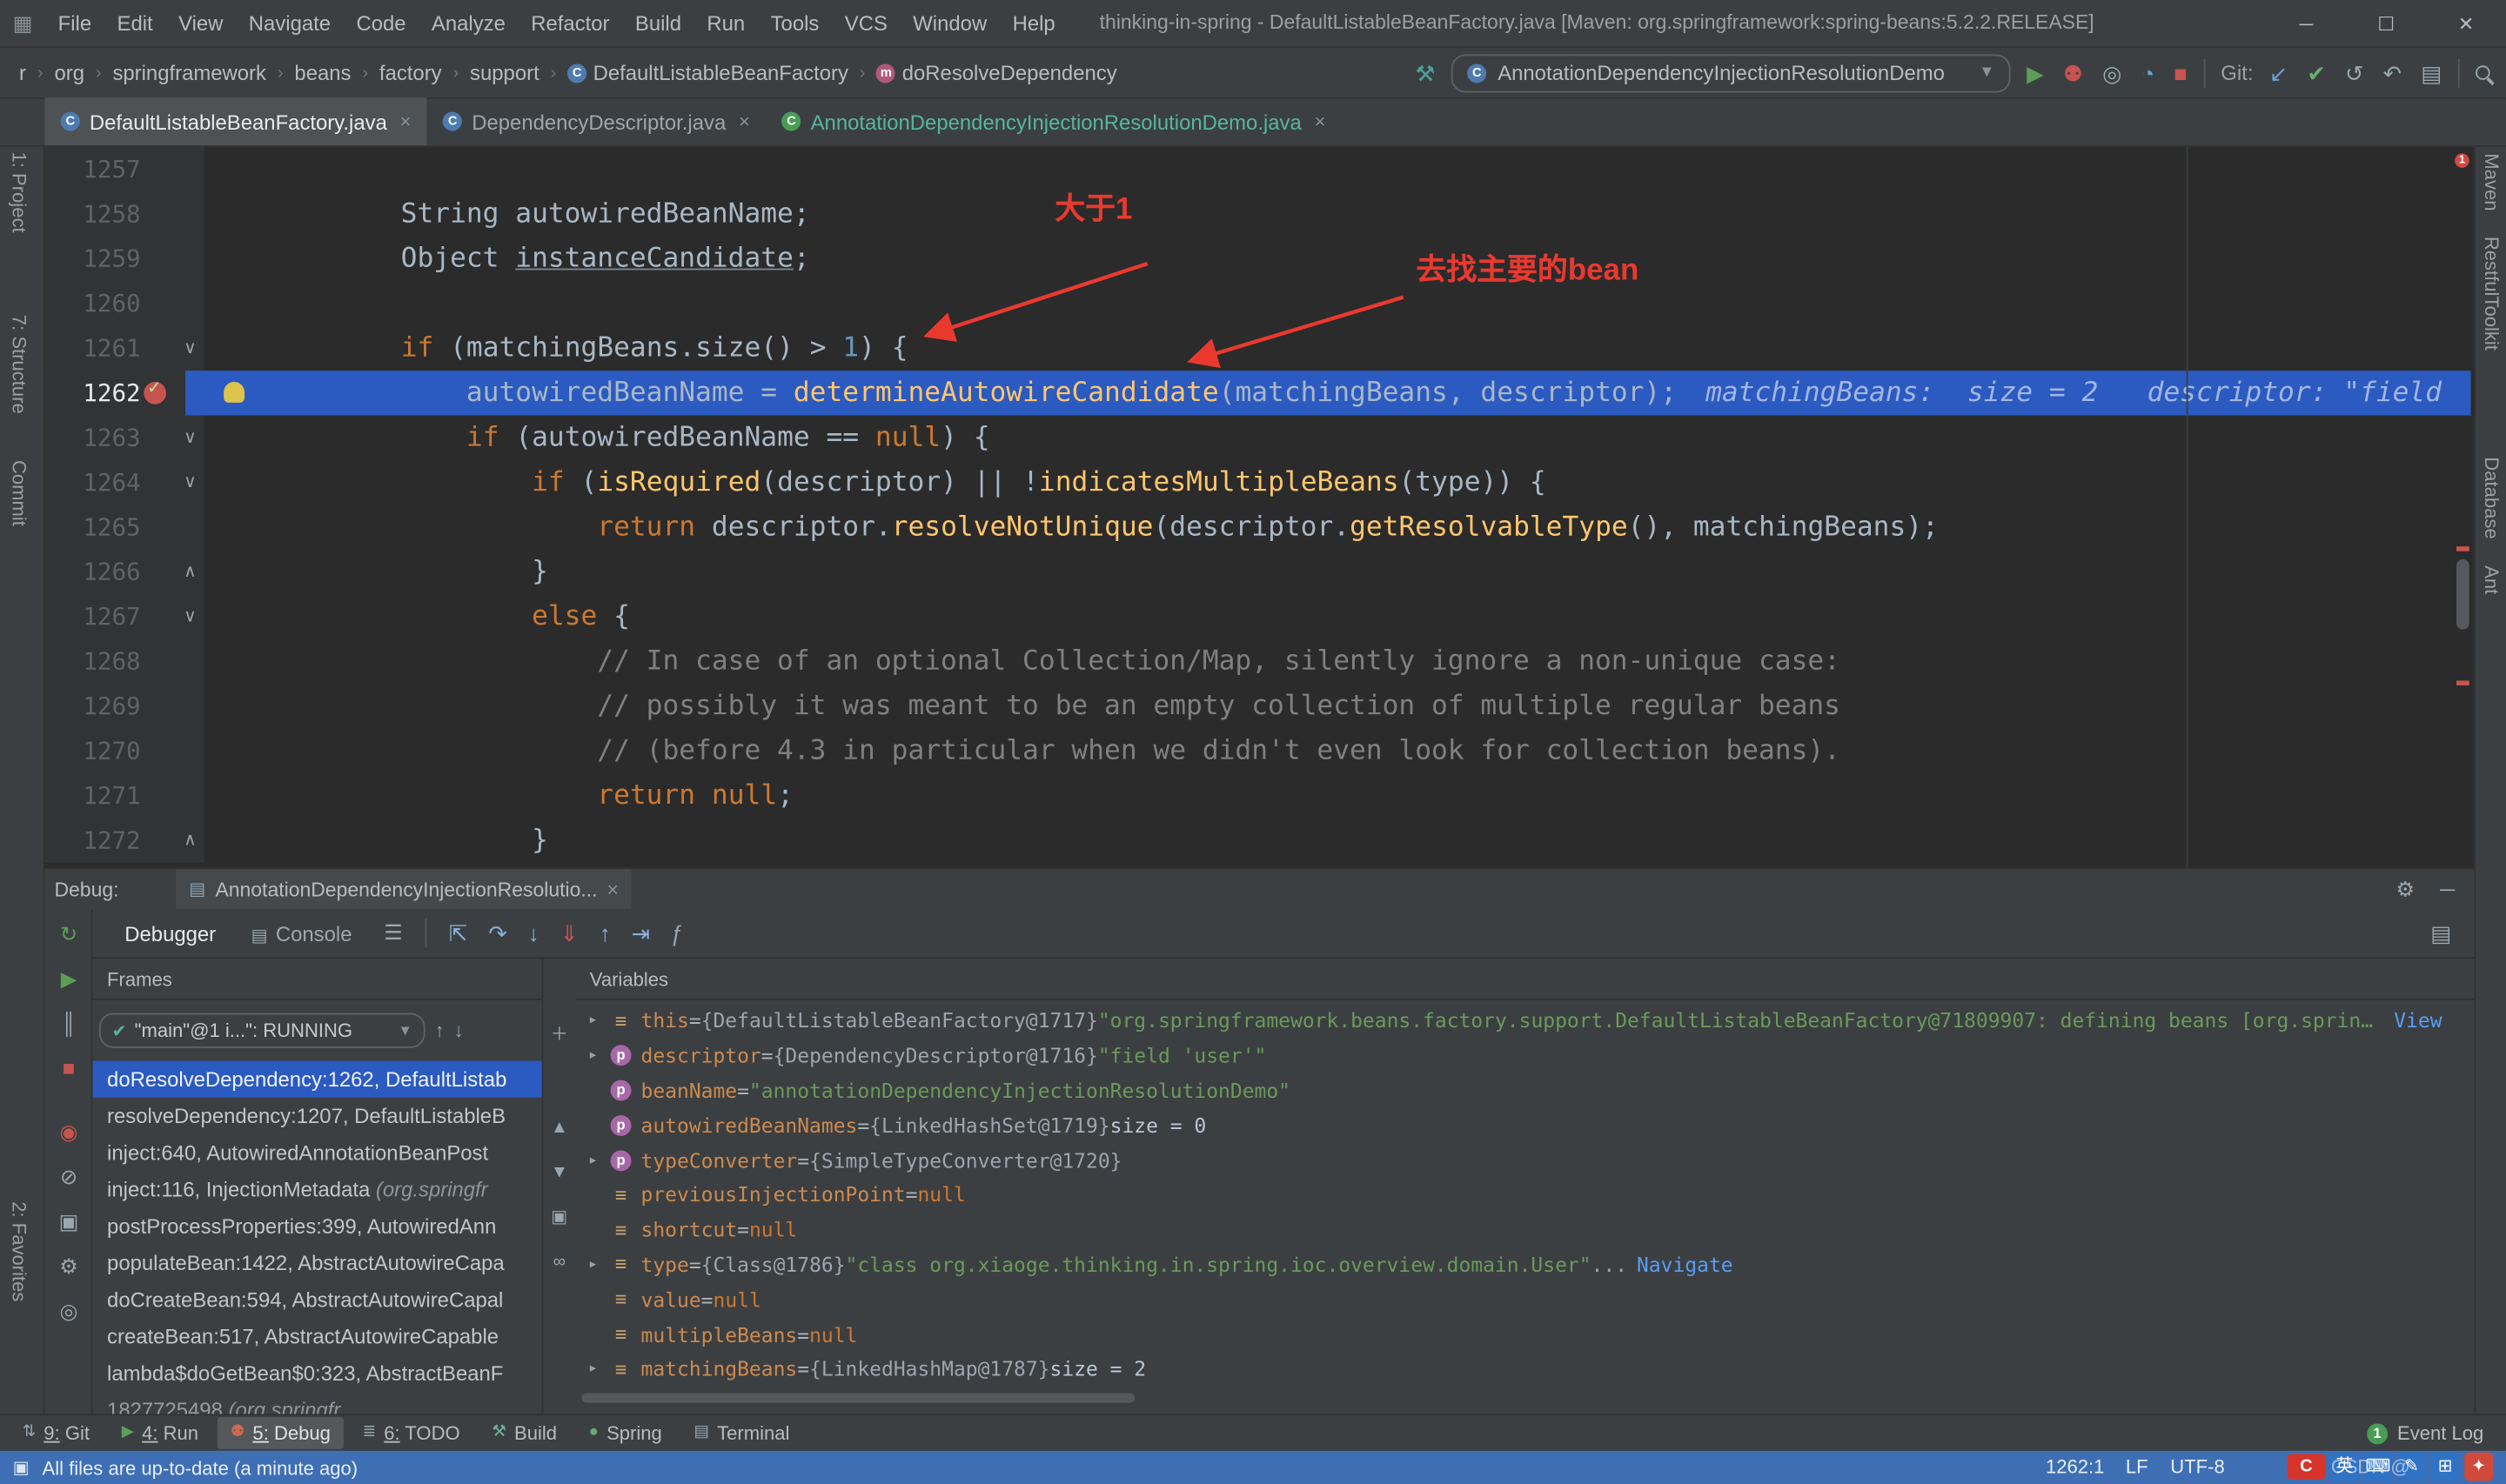  What do you see at coordinates (317, 1152) in the screenshot?
I see `stack-frame: inject:640, AutowiredAnnotationBeanPost` at bounding box center [317, 1152].